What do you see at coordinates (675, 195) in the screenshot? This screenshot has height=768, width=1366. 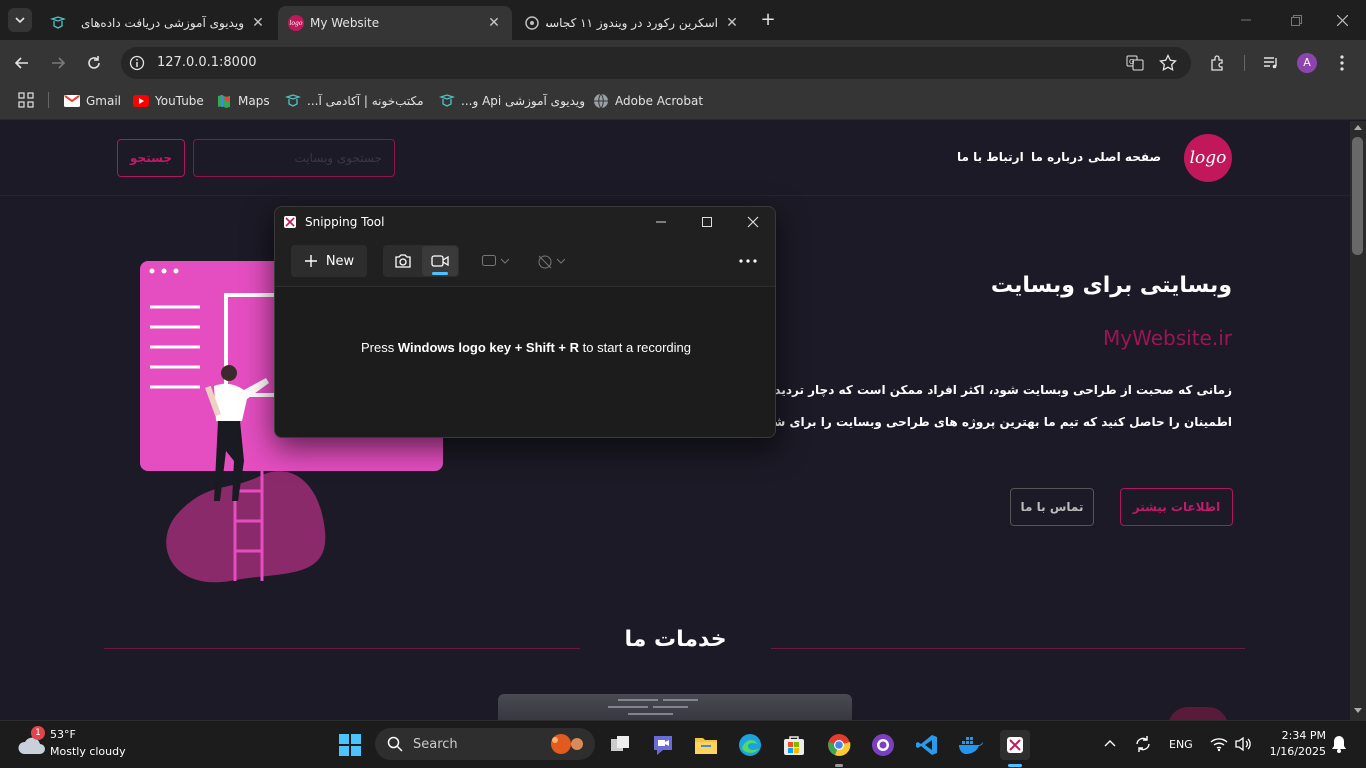 I see `header-divider` at bounding box center [675, 195].